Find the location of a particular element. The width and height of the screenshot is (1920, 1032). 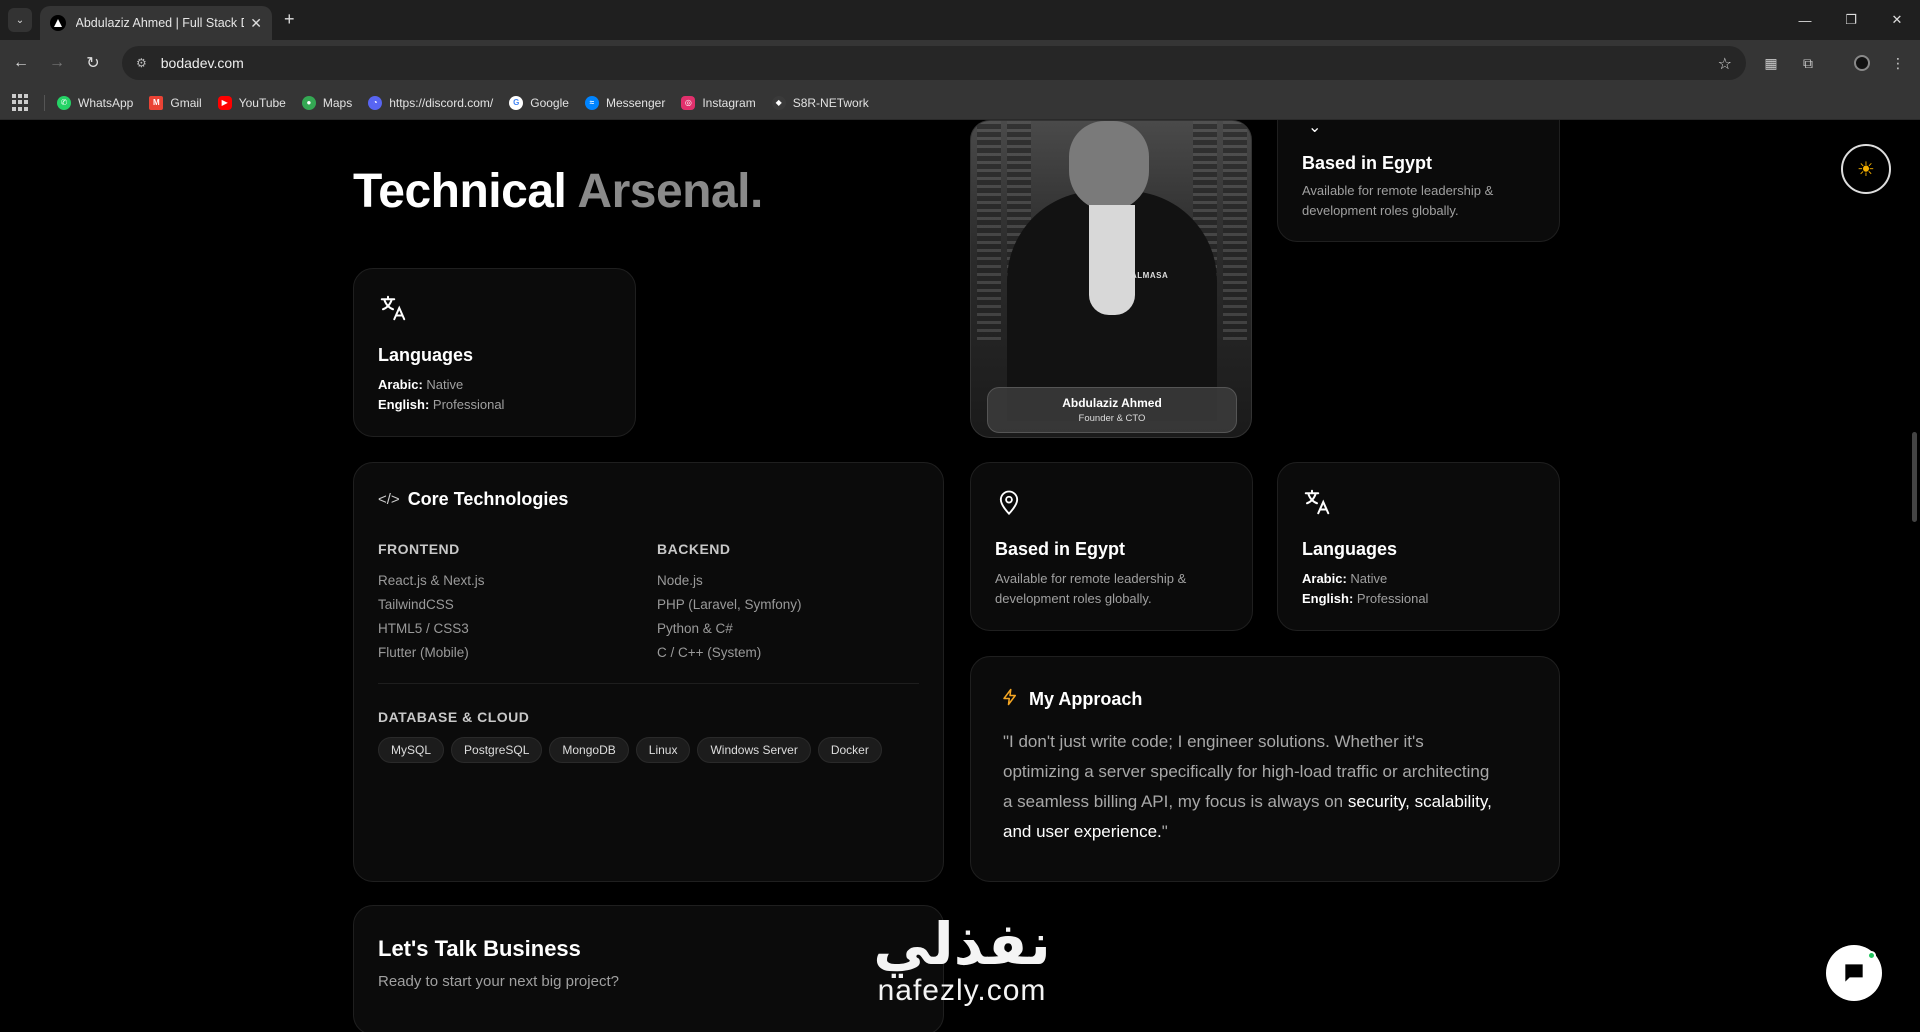

apps-grid-icon is located at coordinates (21, 102).